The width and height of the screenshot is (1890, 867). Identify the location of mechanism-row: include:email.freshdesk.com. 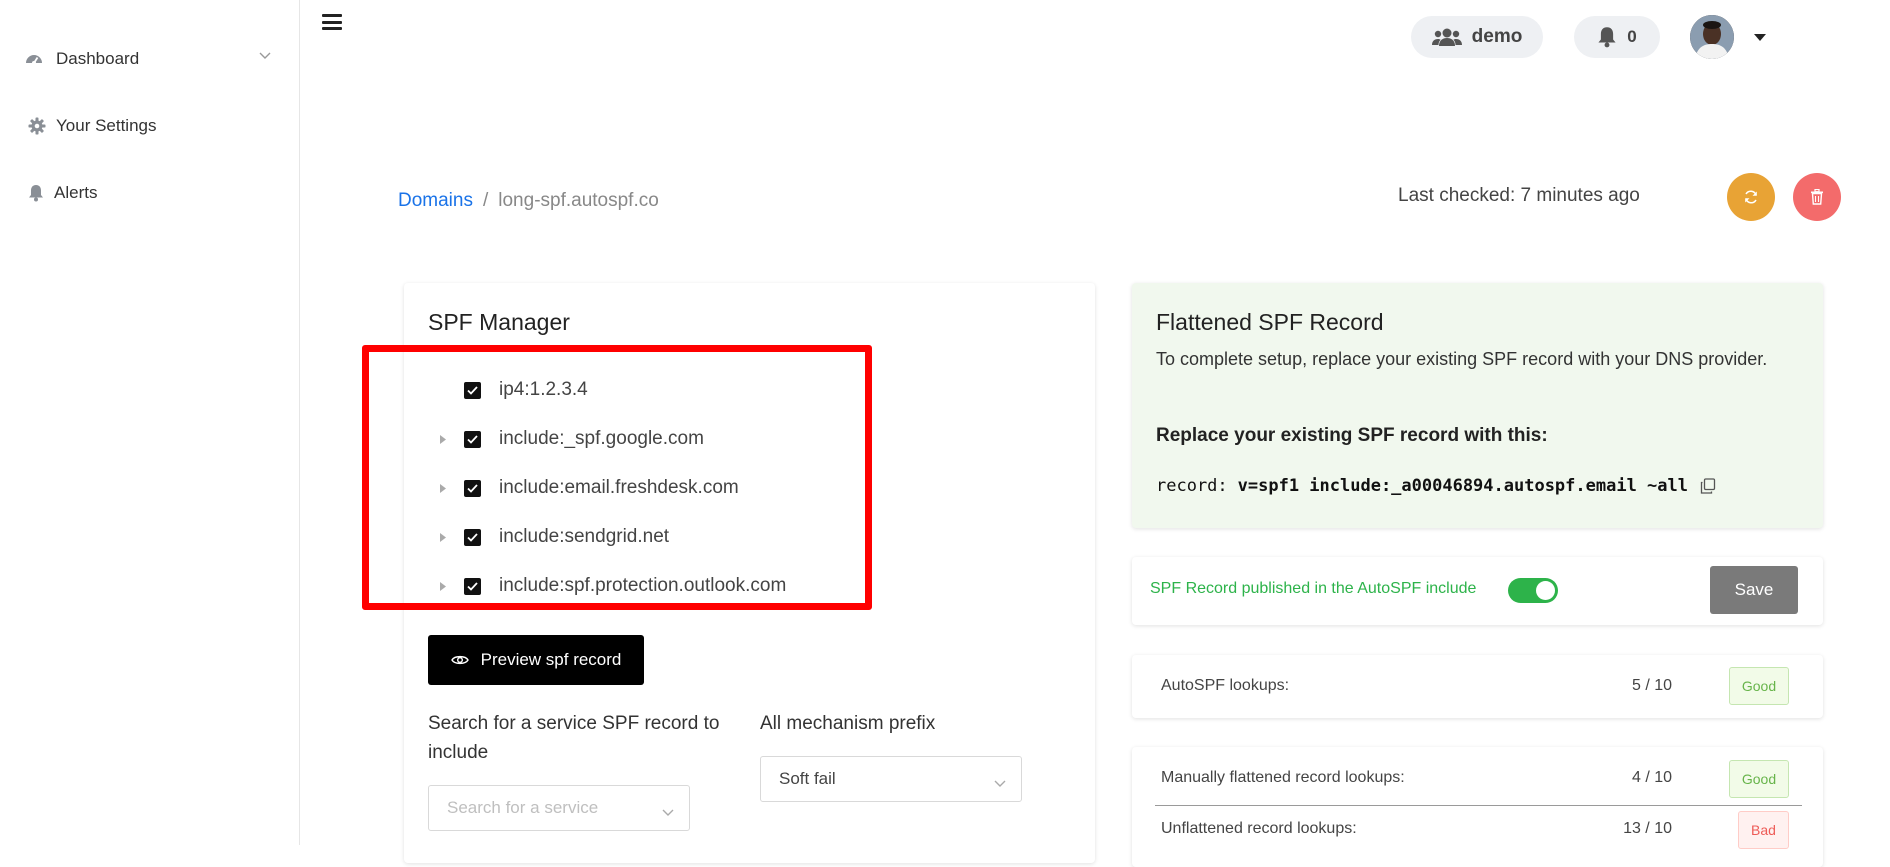
(589, 488).